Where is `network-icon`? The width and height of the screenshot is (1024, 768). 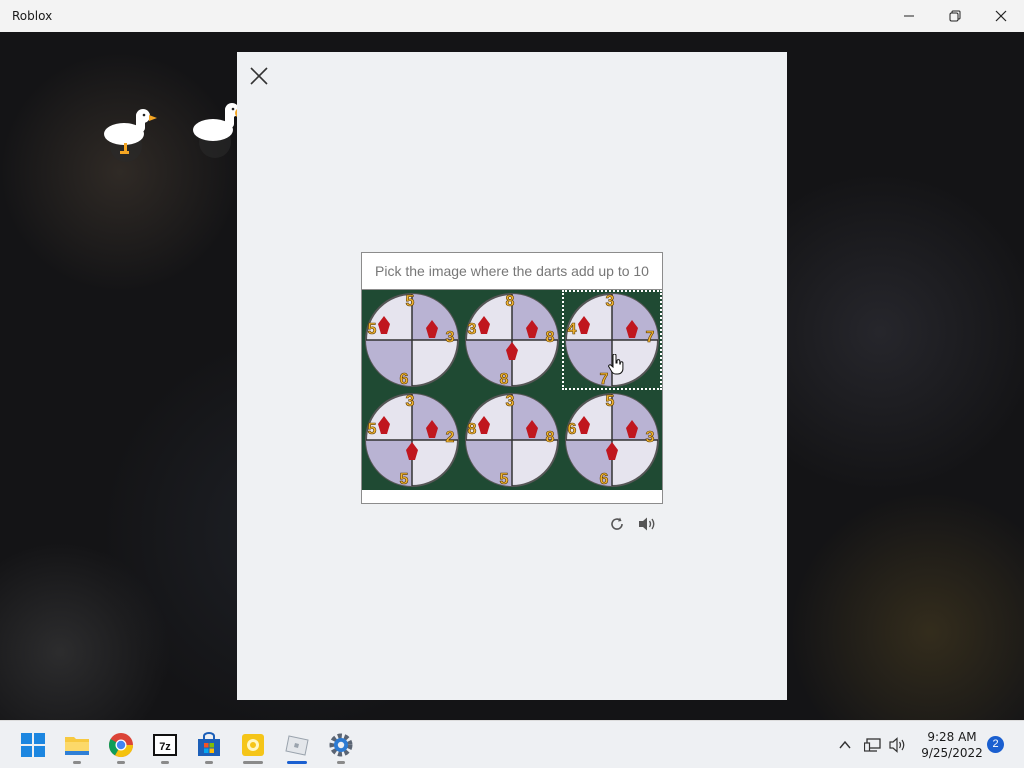 network-icon is located at coordinates (873, 745).